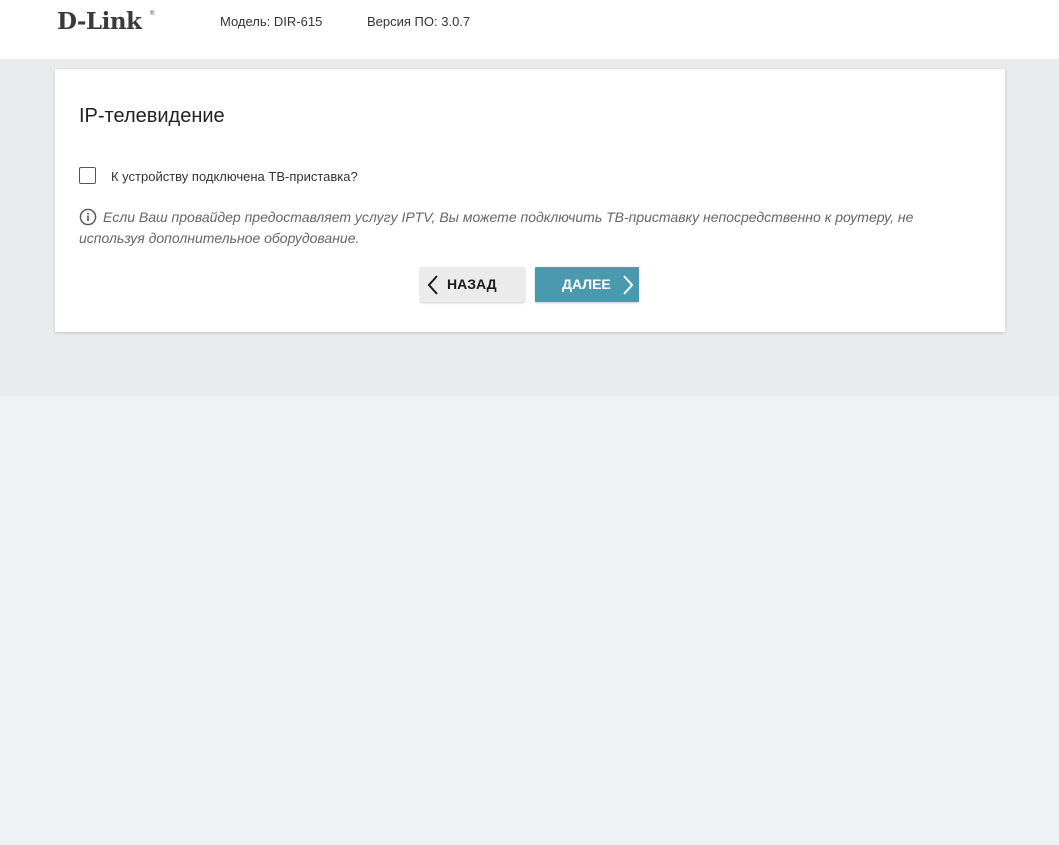 This screenshot has width=1059, height=845. I want to click on stb-connected-checkbox, so click(87, 175).